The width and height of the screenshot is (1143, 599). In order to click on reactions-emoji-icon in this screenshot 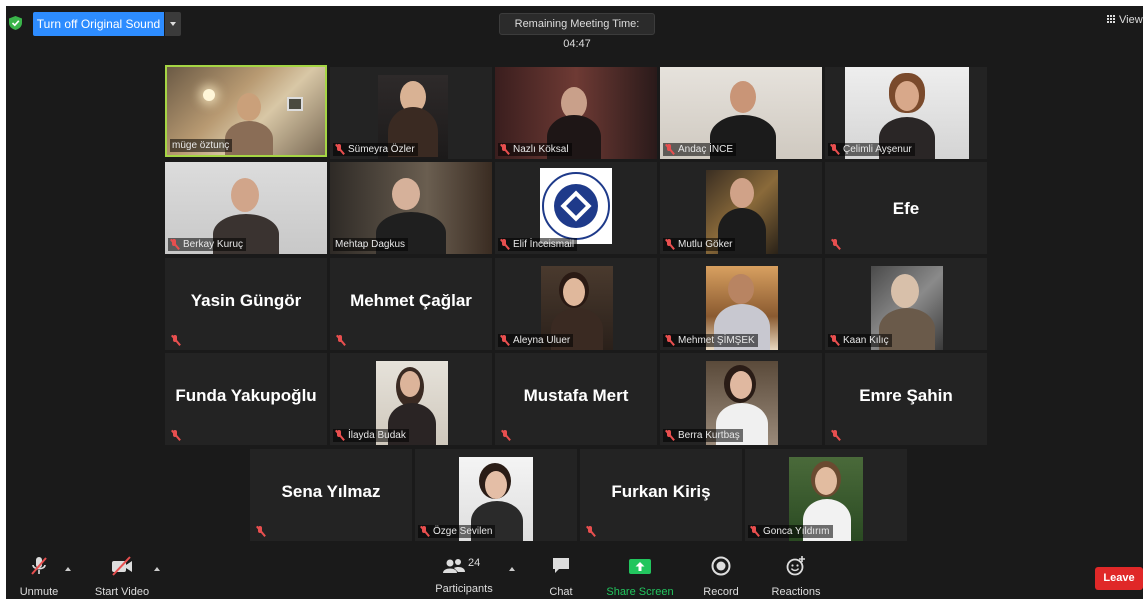, I will do `click(795, 566)`.